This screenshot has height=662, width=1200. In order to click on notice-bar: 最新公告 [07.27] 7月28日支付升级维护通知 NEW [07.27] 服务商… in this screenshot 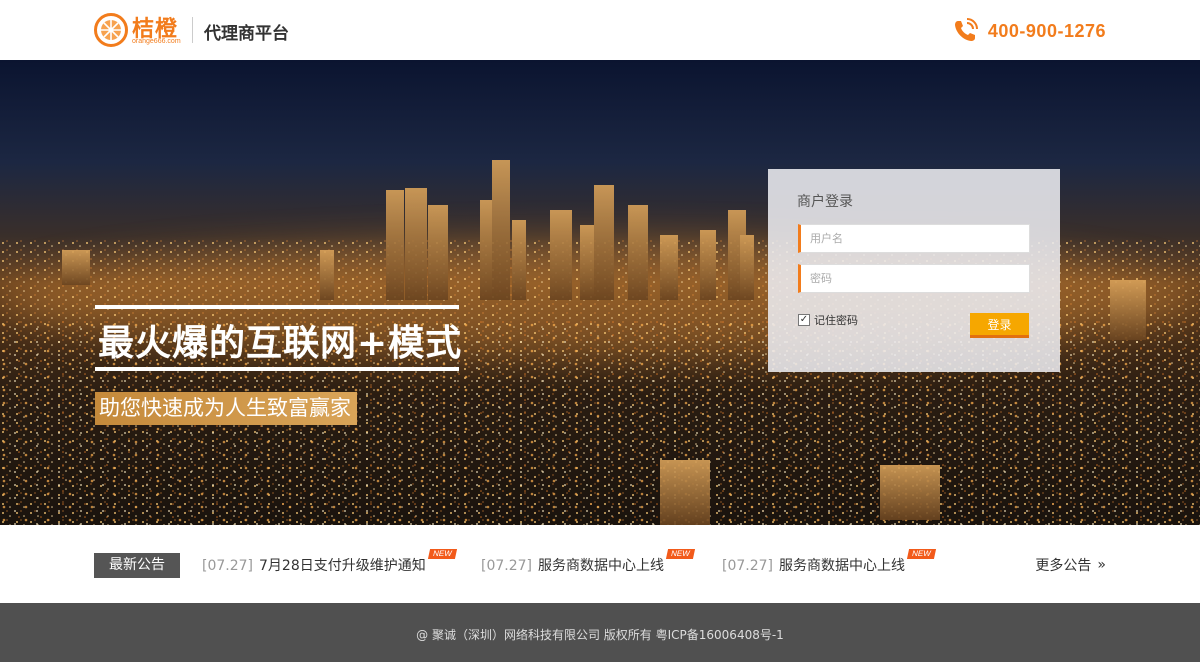, I will do `click(600, 564)`.